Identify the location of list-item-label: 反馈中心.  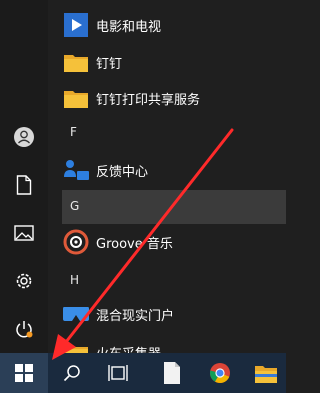
(122, 172).